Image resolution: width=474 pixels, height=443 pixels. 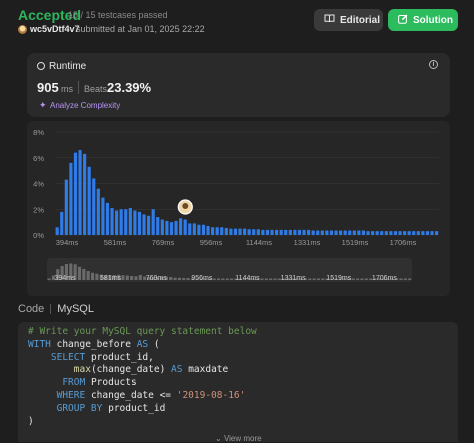 What do you see at coordinates (96, 89) in the screenshot?
I see `beats-label: Beats` at bounding box center [96, 89].